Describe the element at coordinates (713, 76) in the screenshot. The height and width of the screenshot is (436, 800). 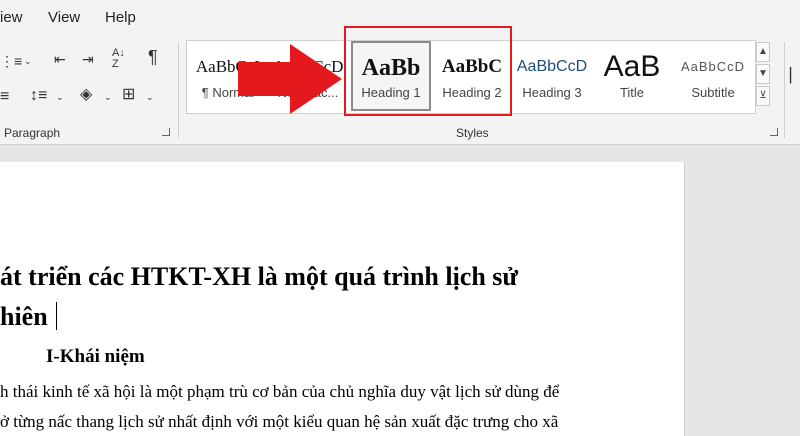
I see `style-subtitle: AaBbCcD Subtitle` at that location.